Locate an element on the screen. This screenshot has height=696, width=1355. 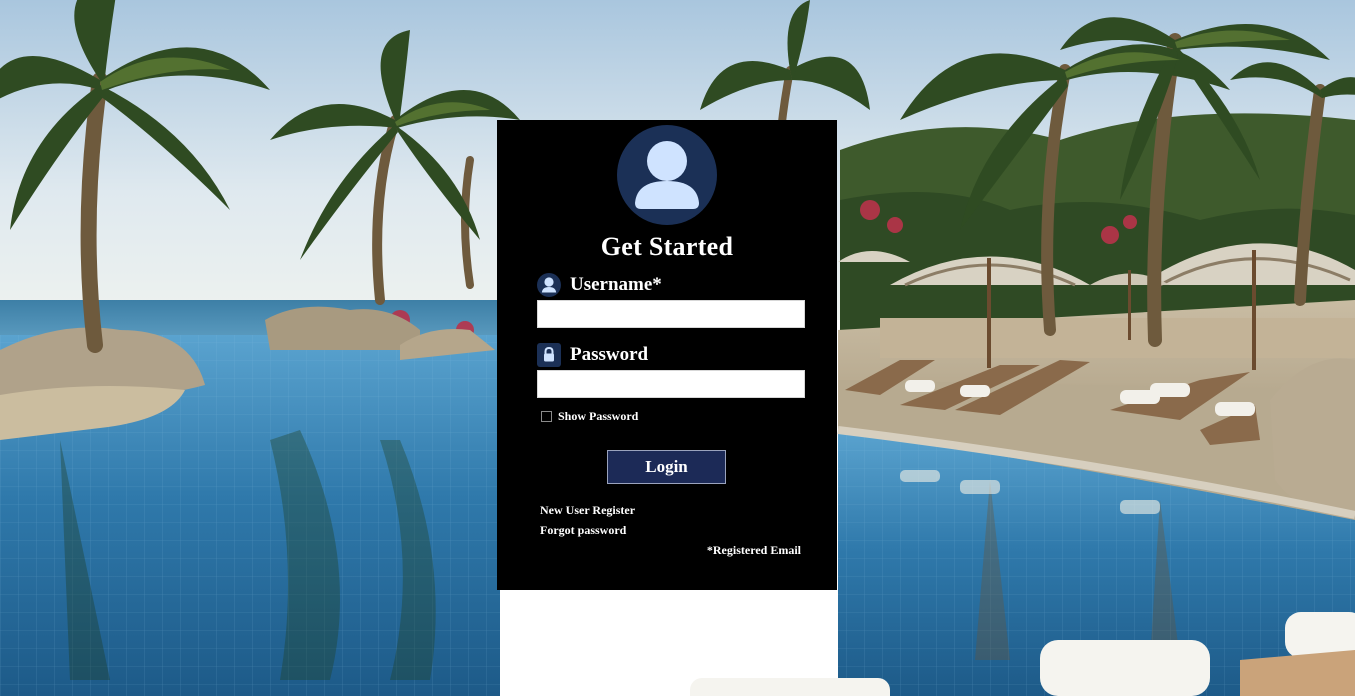
user-avatar-icon is located at coordinates (667, 175).